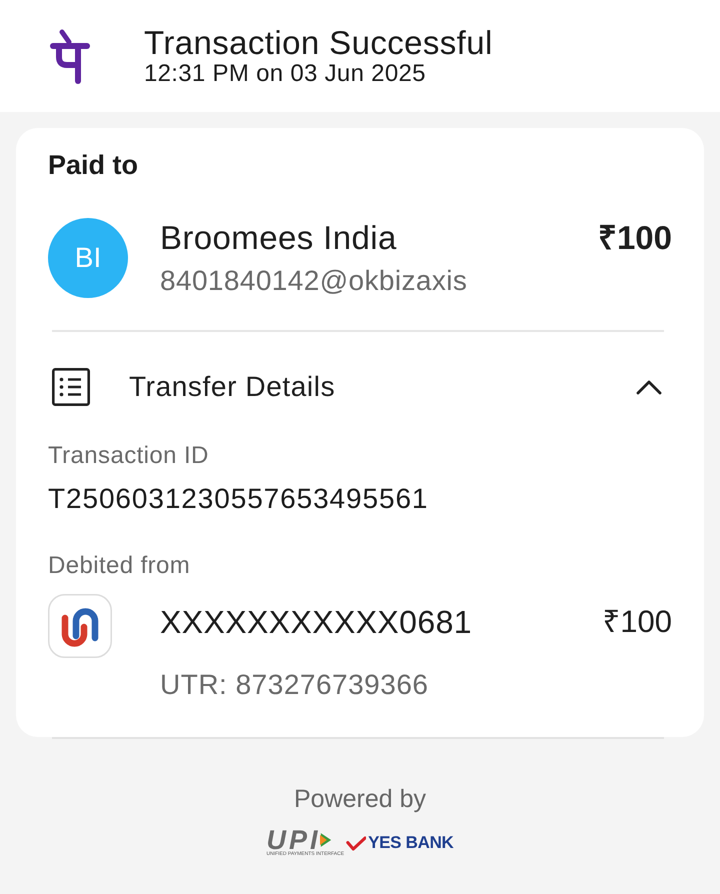 The width and height of the screenshot is (720, 894). I want to click on bank-logo-text: YES BANK, so click(411, 843).